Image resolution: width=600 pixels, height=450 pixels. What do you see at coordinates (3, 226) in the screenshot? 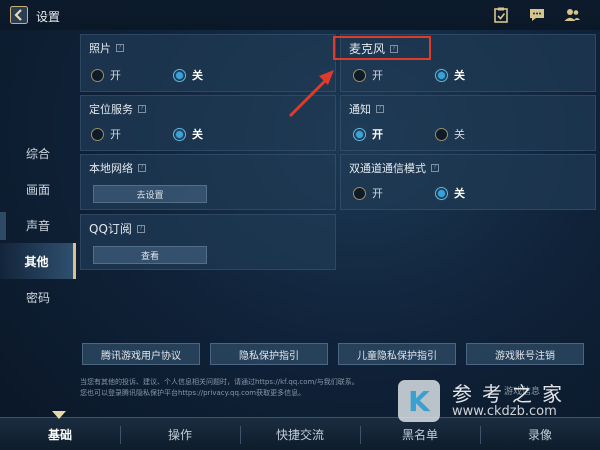
I see `sidebar-edge-handle` at bounding box center [3, 226].